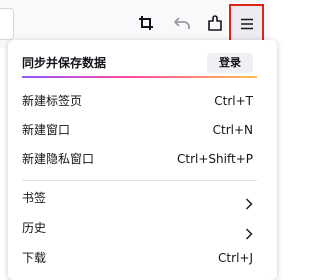 This screenshot has width=320, height=280. I want to click on menu-item-downloads: 下载 Ctrl+J, so click(130, 258).